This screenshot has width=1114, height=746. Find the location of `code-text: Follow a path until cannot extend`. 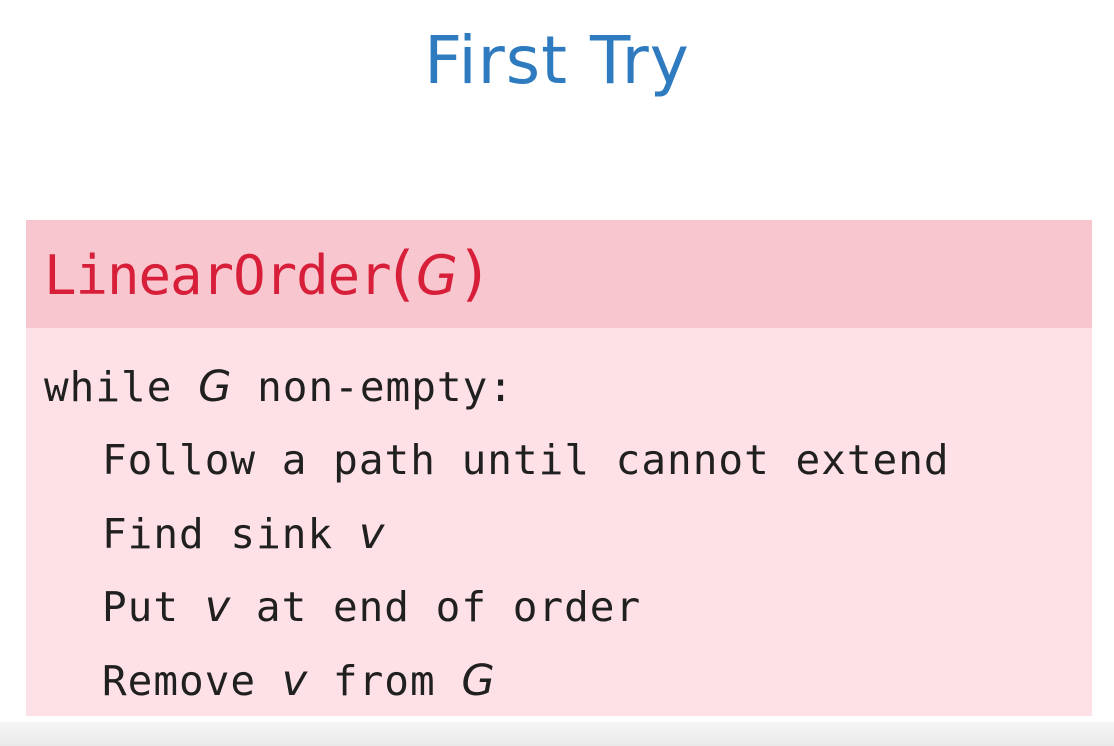

code-text: Follow a path until cannot extend is located at coordinates (526, 460).